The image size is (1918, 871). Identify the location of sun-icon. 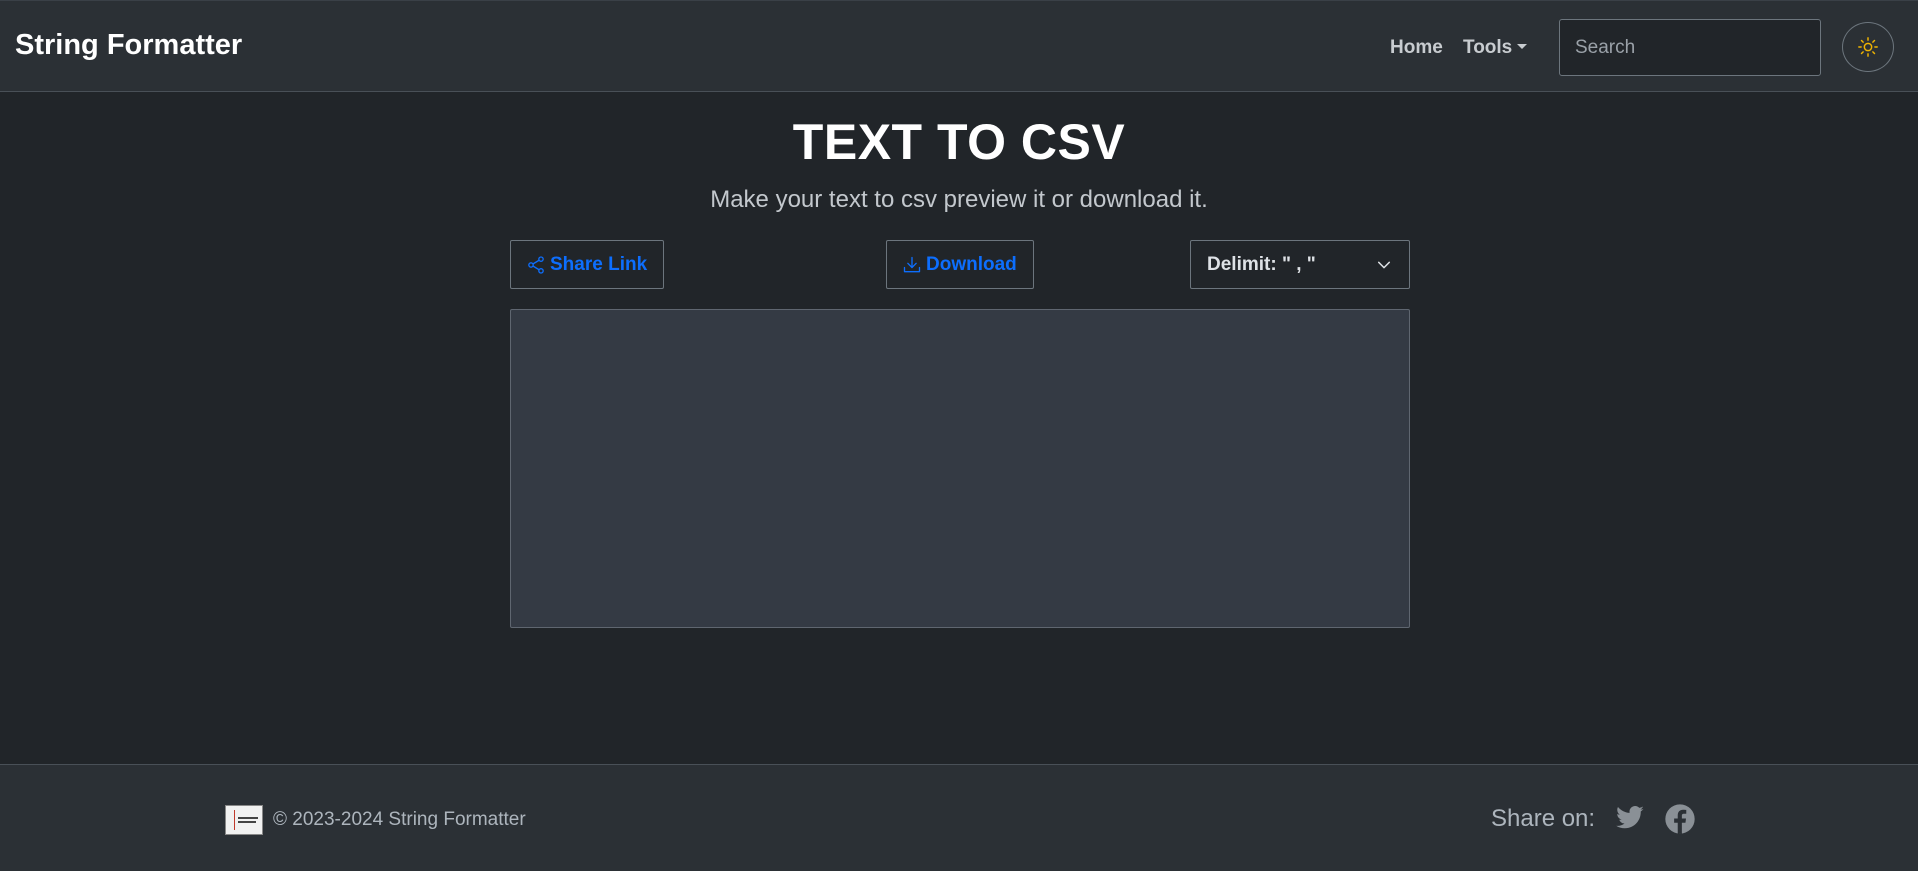
(1868, 47).